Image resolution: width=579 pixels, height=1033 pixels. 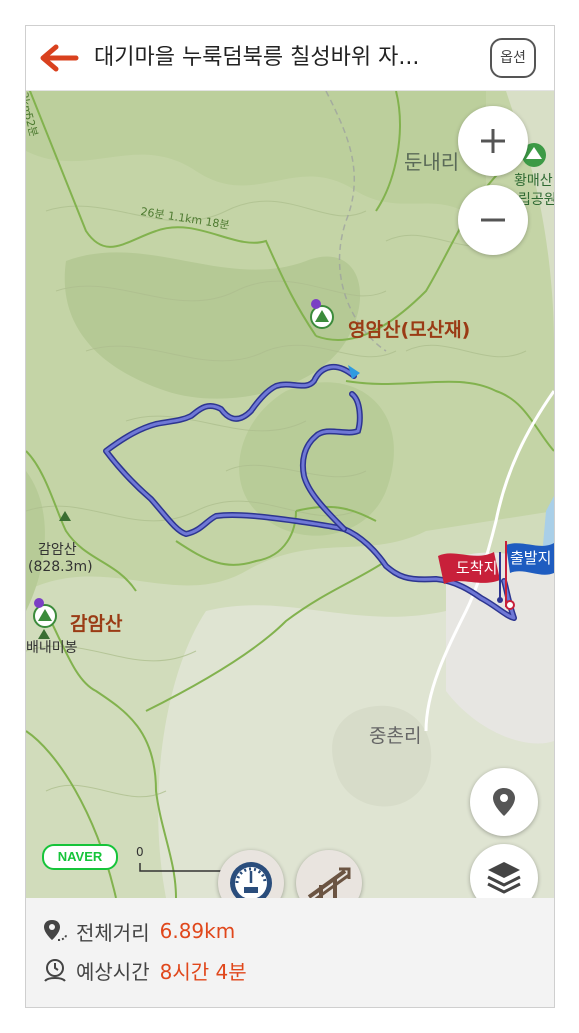 I want to click on back-arrow-icon, so click(x=59, y=58).